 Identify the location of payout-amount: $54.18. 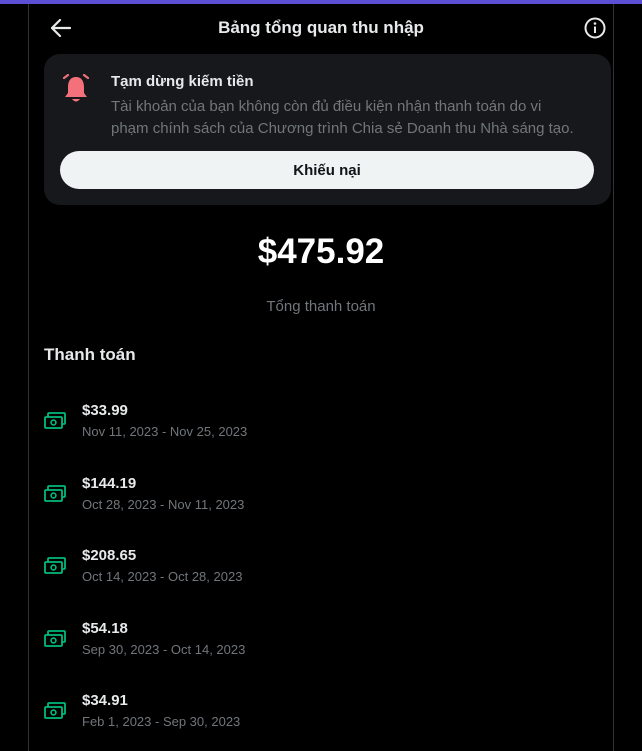
(105, 628).